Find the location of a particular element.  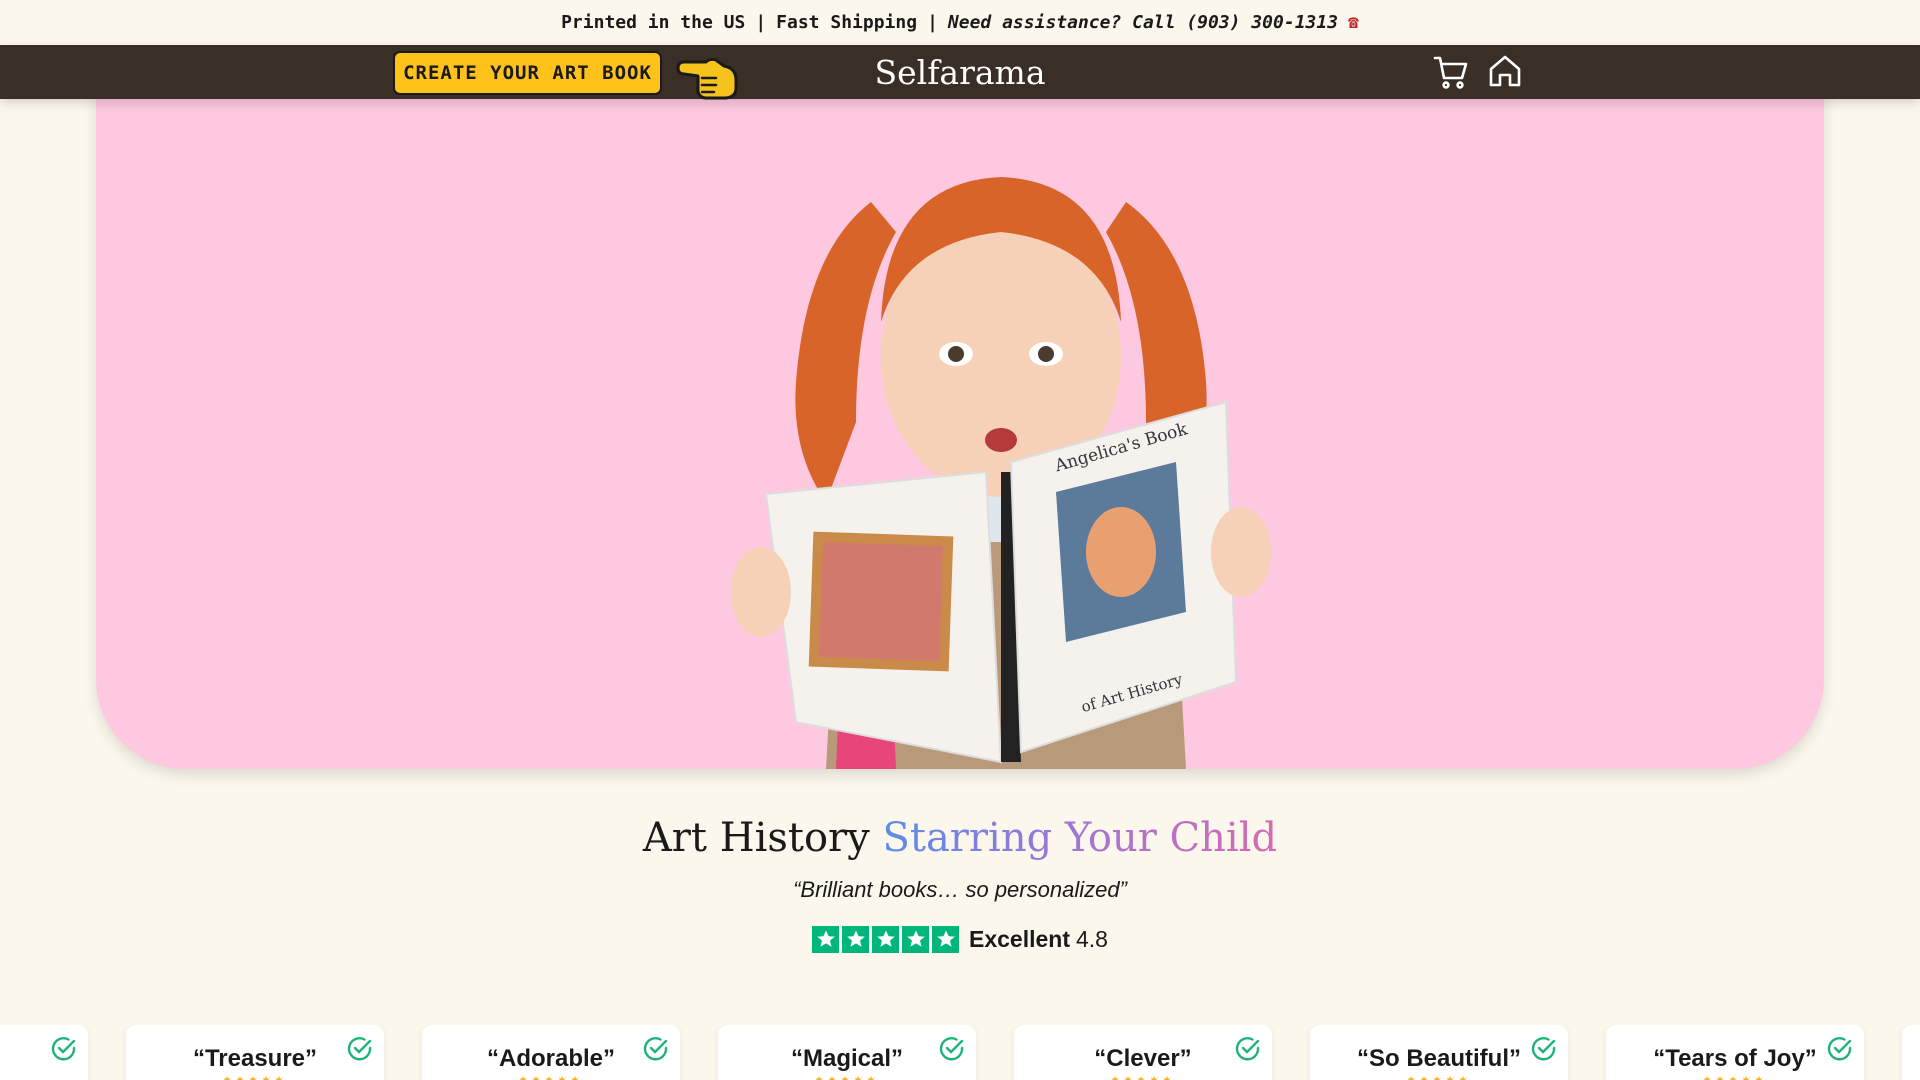

home-icon is located at coordinates (1505, 71).